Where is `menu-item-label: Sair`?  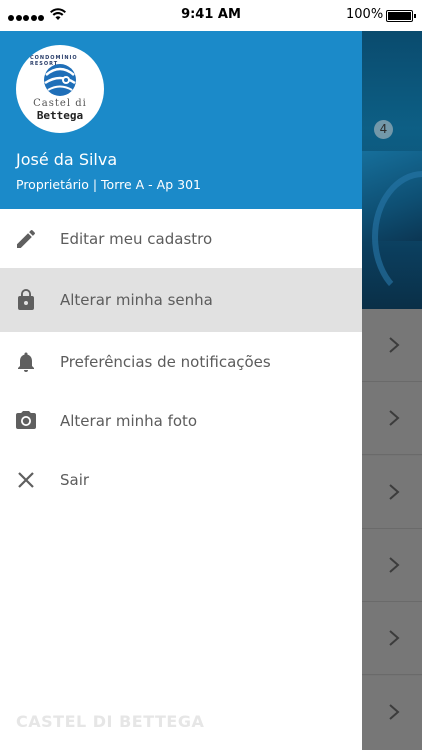
menu-item-label: Sair is located at coordinates (75, 479).